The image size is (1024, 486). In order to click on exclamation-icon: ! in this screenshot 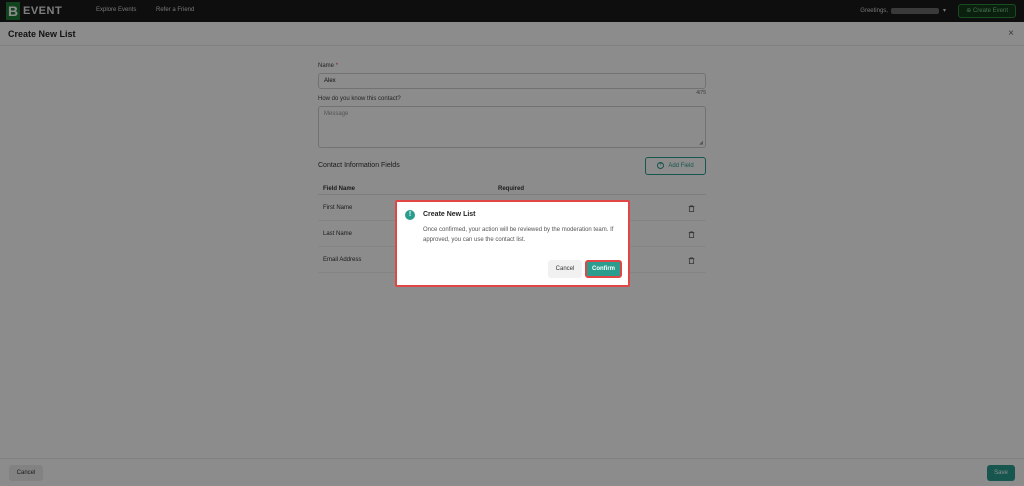, I will do `click(410, 215)`.